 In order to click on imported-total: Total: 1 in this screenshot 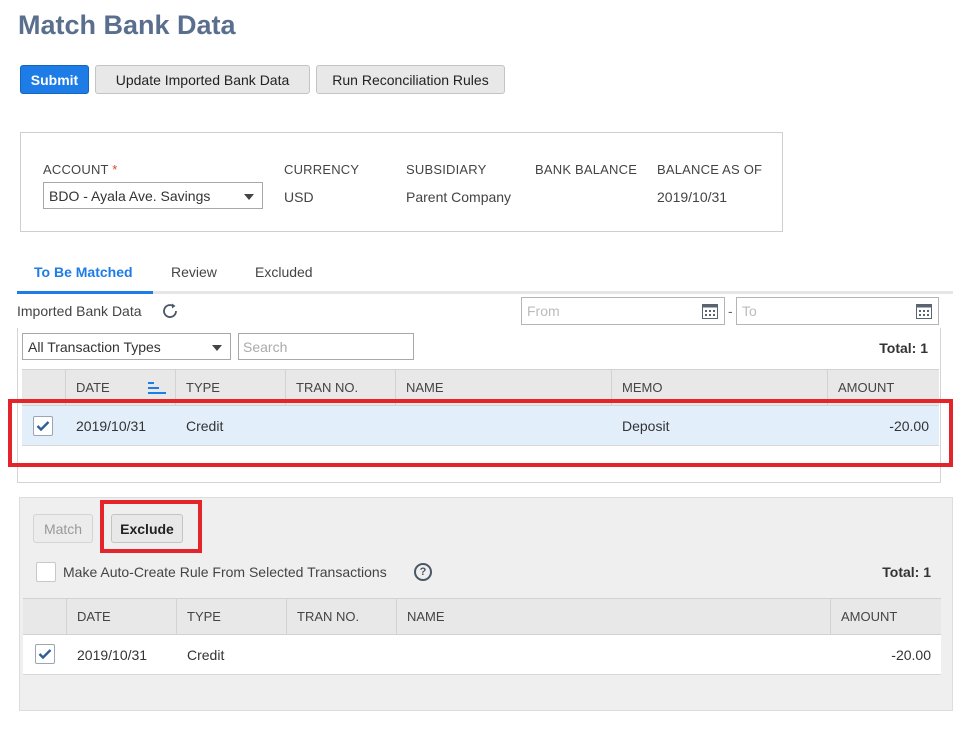, I will do `click(903, 348)`.